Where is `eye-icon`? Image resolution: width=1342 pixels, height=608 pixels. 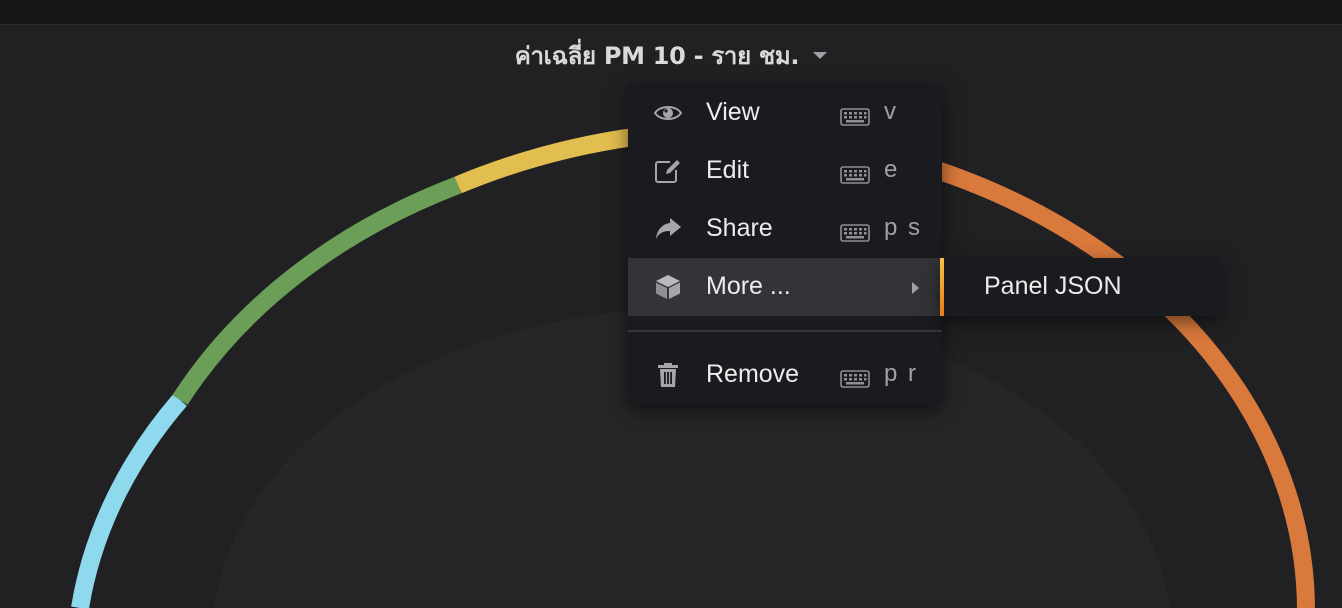
eye-icon is located at coordinates (668, 113).